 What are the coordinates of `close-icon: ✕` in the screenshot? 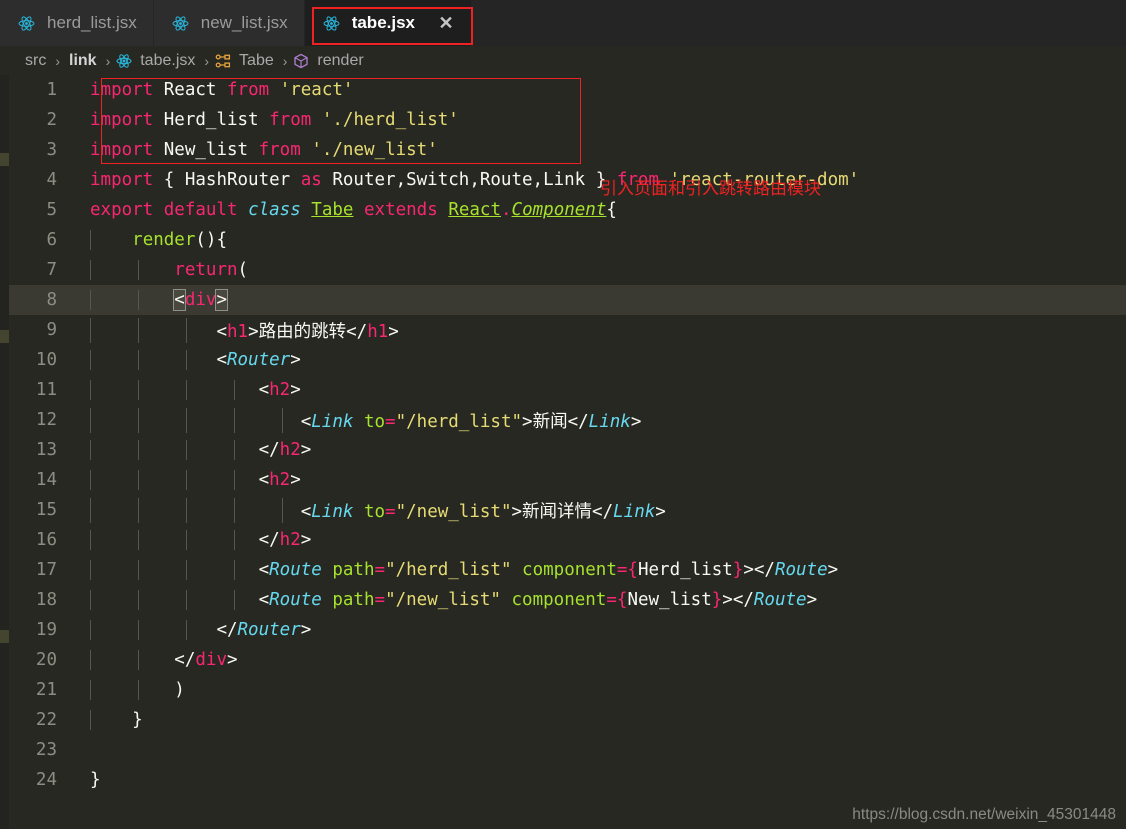 It's located at (446, 23).